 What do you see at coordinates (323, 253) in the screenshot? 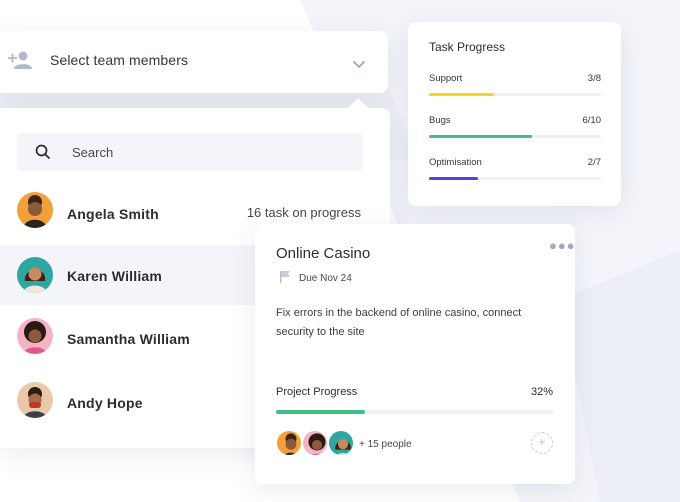
I see `project-title: Online Casino` at bounding box center [323, 253].